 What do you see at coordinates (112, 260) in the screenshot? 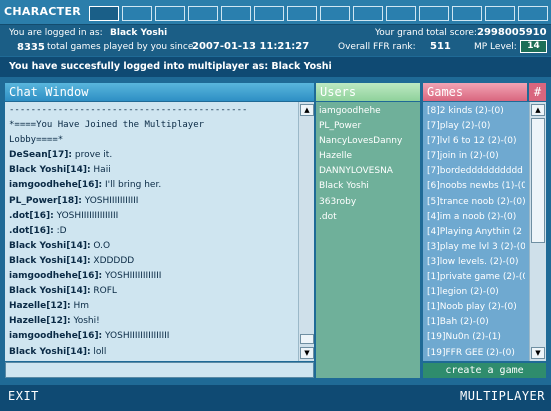
I see `chat-text: XDDDDD` at bounding box center [112, 260].